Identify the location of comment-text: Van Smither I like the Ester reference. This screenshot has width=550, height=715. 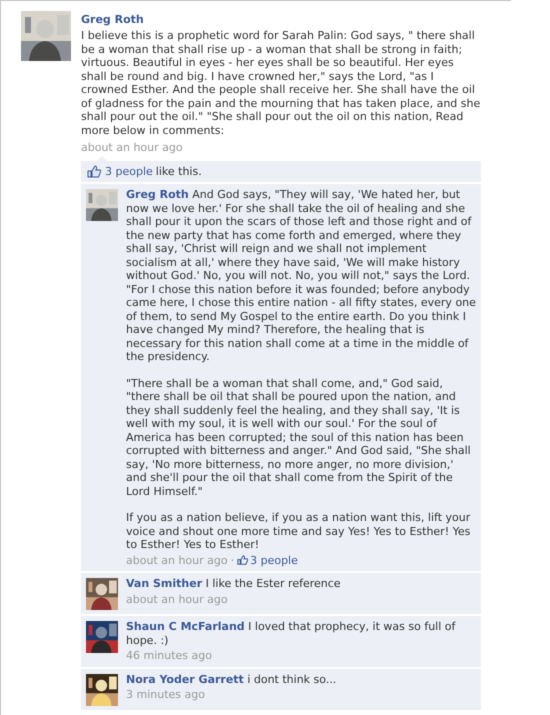
(234, 583).